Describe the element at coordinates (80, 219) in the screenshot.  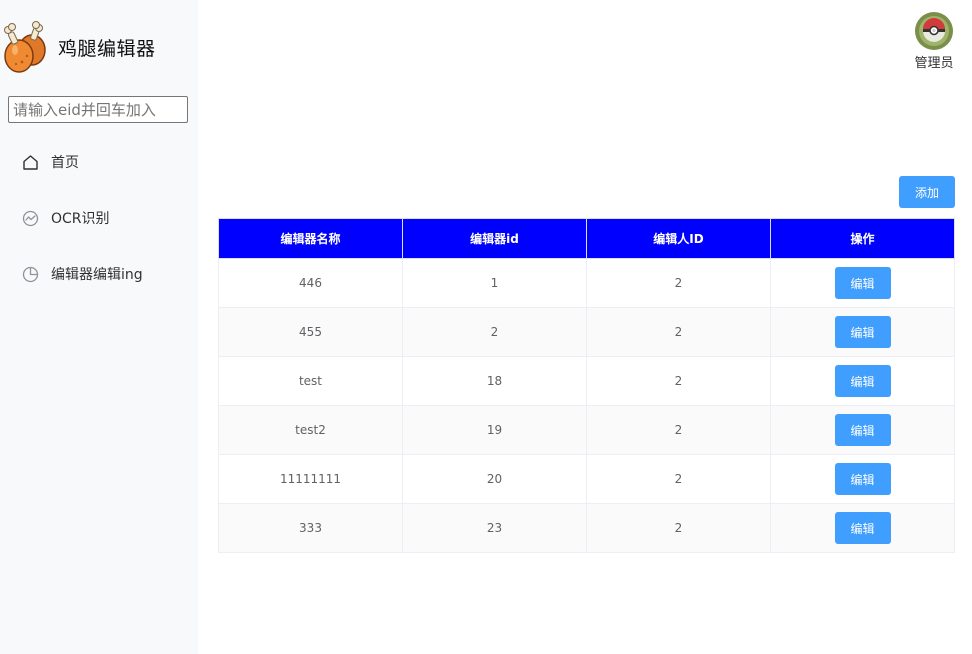
I see `sidebar-item-label: OCR识别` at that location.